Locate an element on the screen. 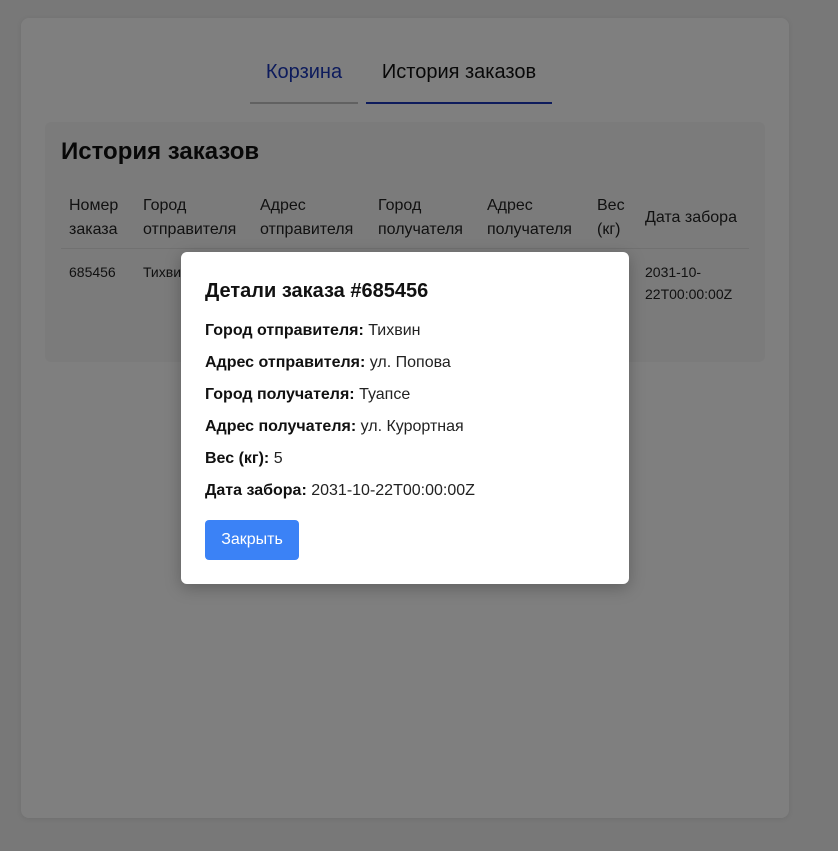 Image resolution: width=838 pixels, height=851 pixels. detail-pickup-date: Дата забора: 2031-10-22T00:00:00Z is located at coordinates (340, 491).